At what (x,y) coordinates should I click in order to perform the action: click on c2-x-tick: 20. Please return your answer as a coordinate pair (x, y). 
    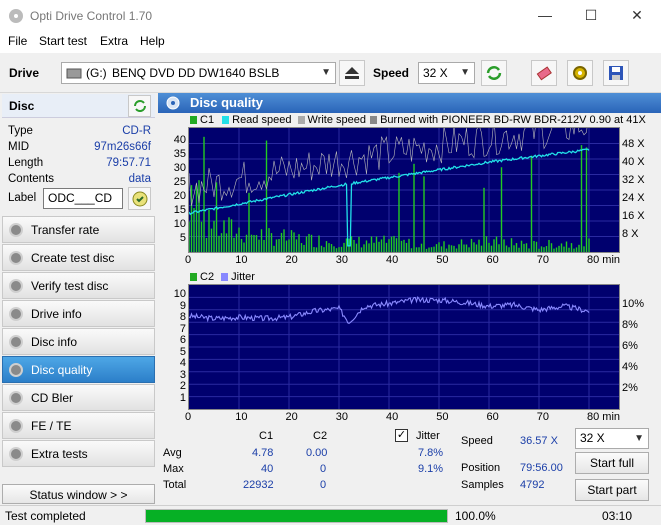
    Looking at the image, I should click on (291, 417).